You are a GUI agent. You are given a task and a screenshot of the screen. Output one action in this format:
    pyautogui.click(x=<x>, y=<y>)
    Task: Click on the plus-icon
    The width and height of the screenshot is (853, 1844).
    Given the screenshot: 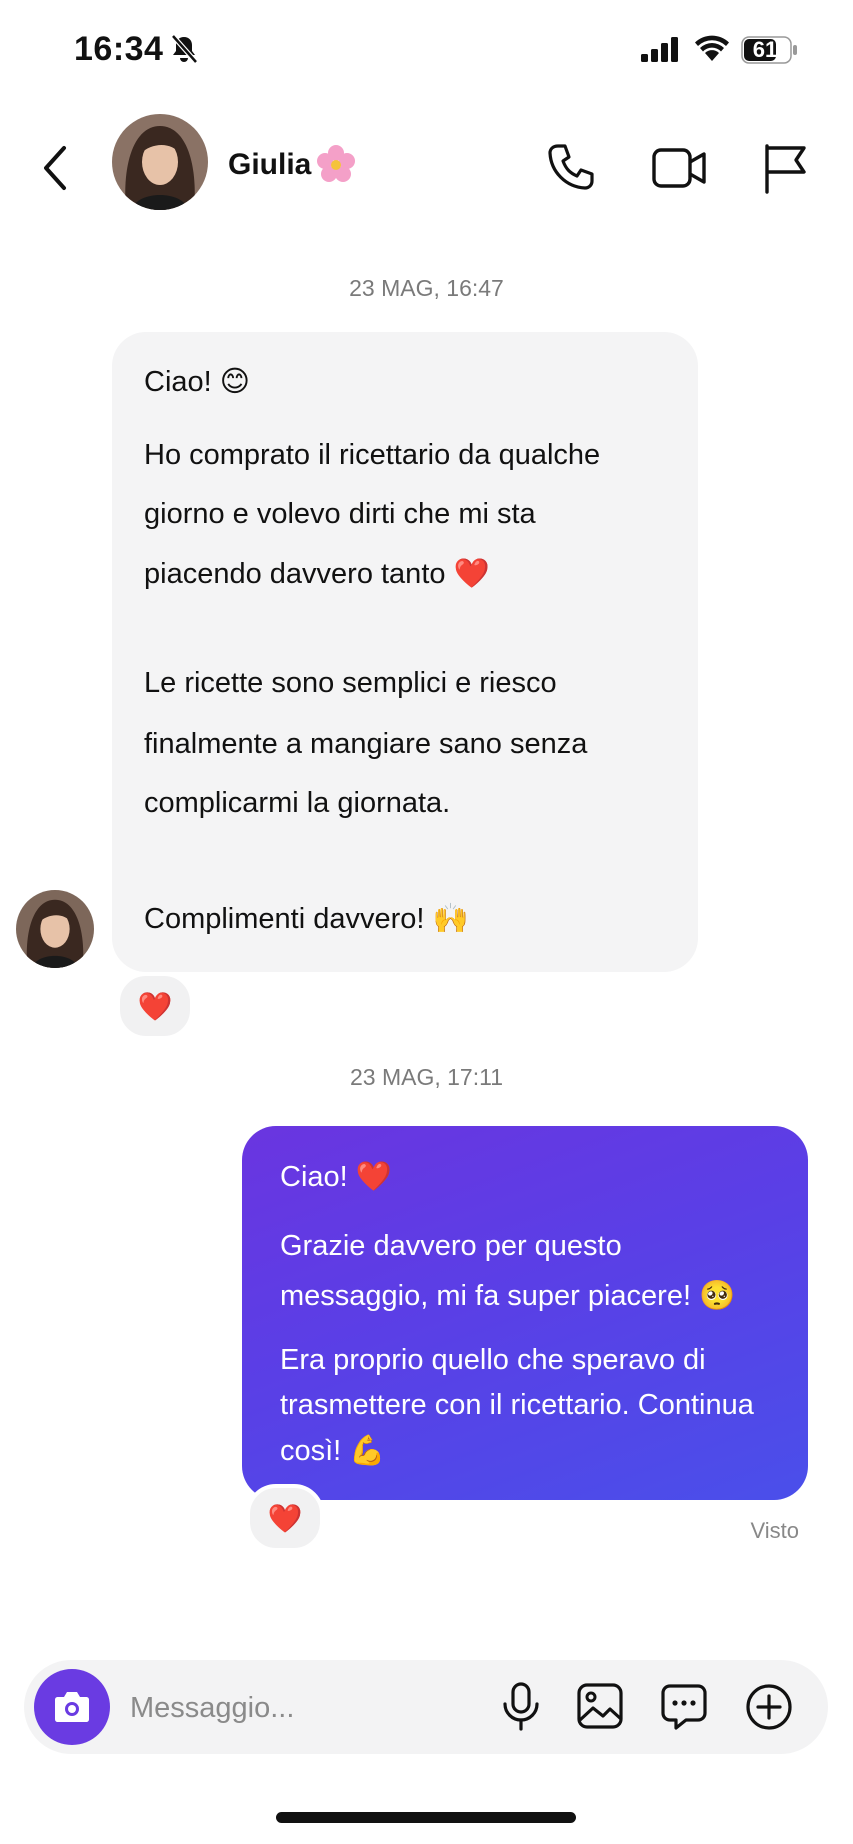 What is the action you would take?
    pyautogui.click(x=769, y=1707)
    